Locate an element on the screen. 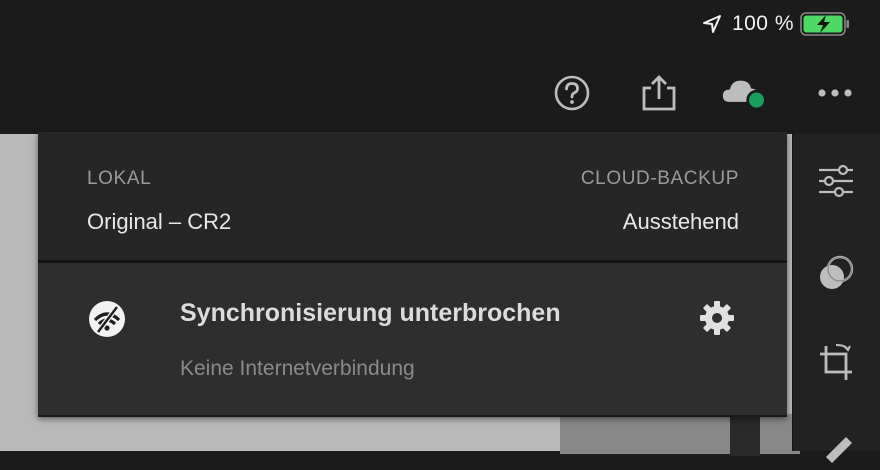  sync-settings-button is located at coordinates (717, 318).